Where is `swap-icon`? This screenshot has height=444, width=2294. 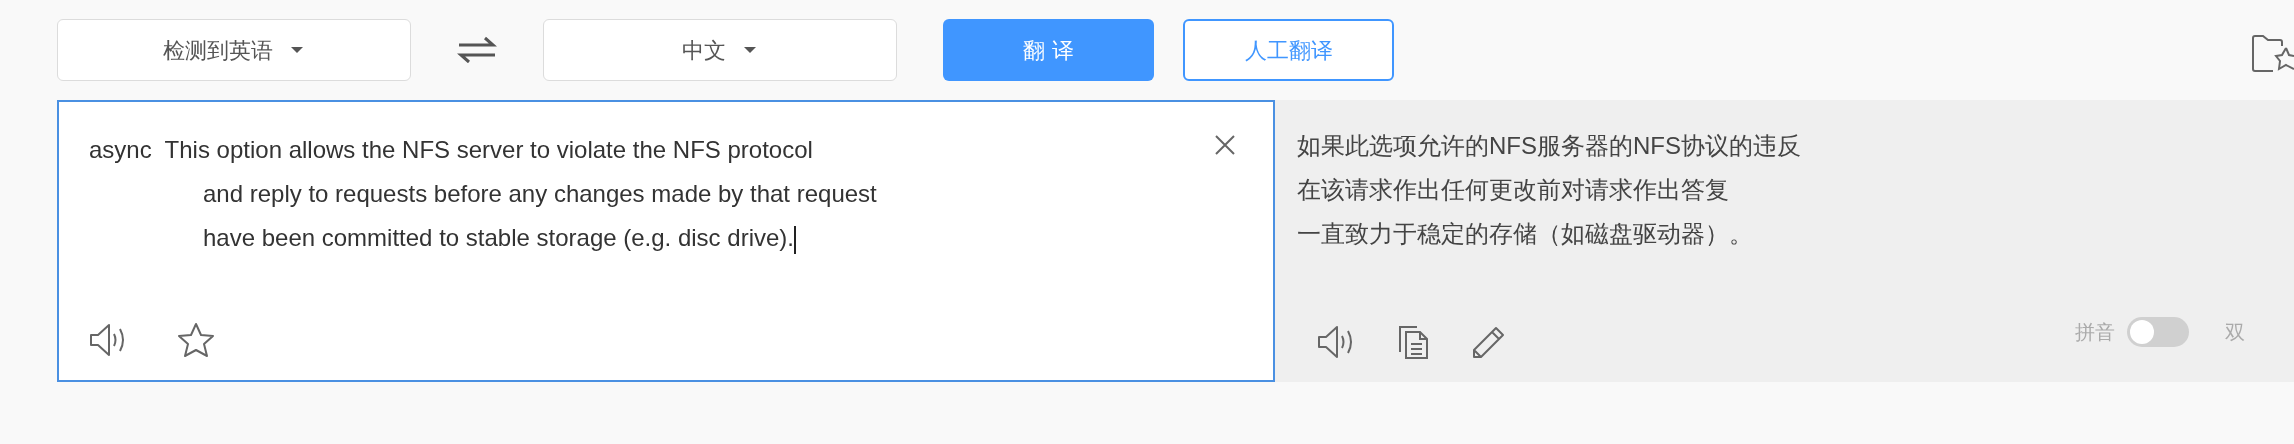 swap-icon is located at coordinates (477, 50).